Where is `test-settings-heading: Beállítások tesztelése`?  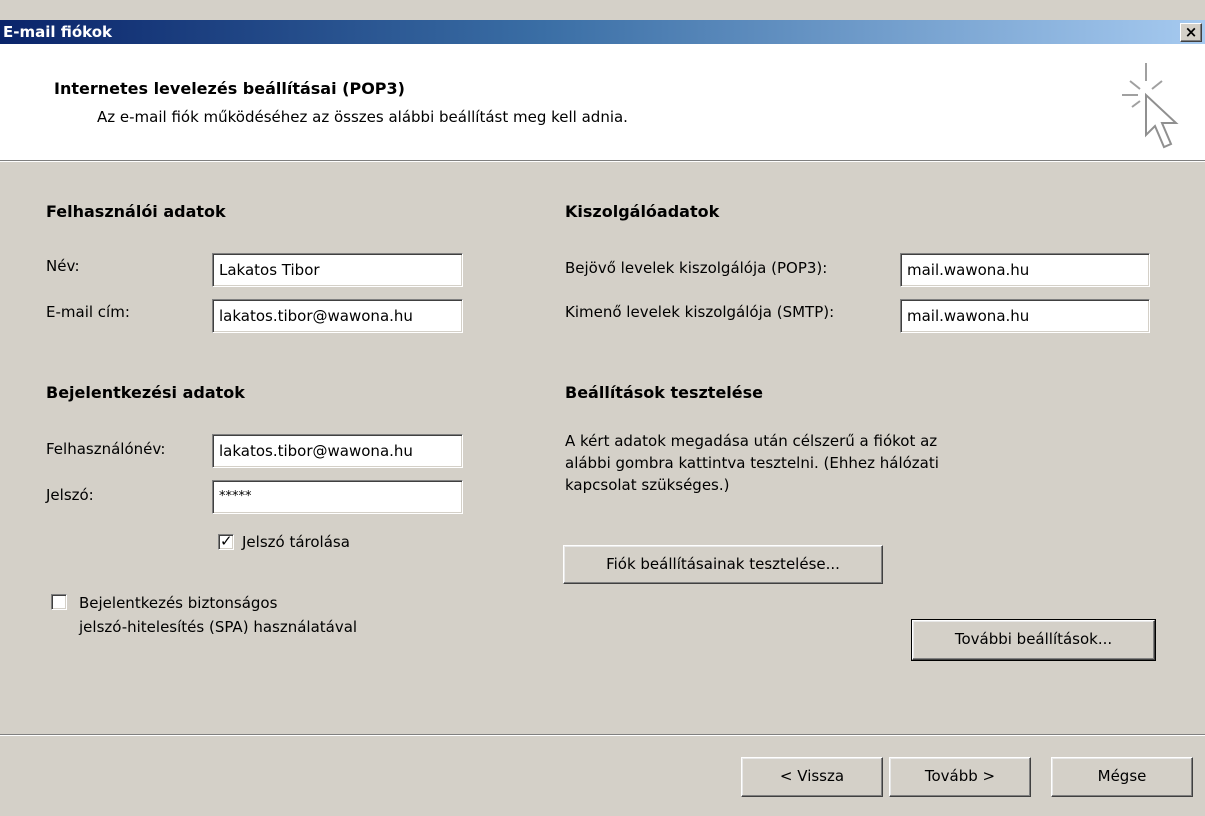 test-settings-heading: Beállítások tesztelése is located at coordinates (664, 392).